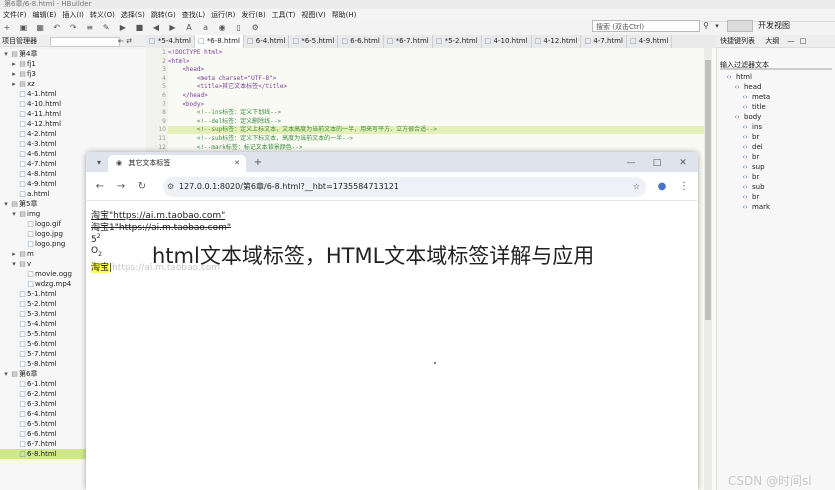  I want to click on window-close-icon: ✕, so click(683, 163).